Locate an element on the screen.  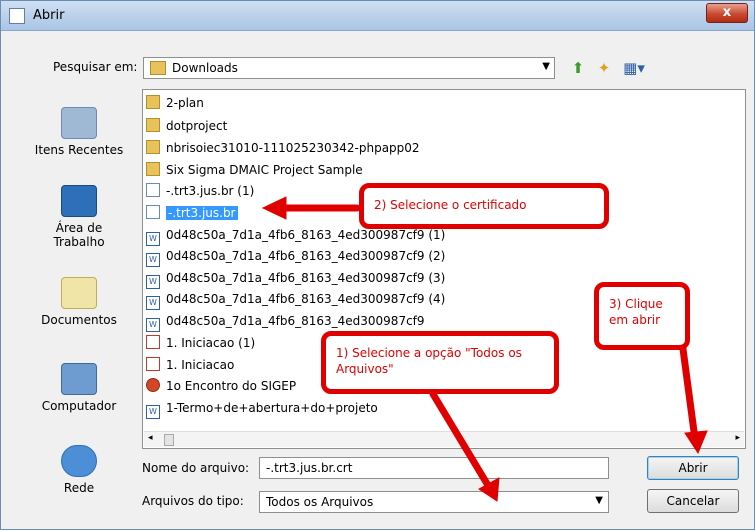
arrow-to-open-button is located at coordinates (689, 394).